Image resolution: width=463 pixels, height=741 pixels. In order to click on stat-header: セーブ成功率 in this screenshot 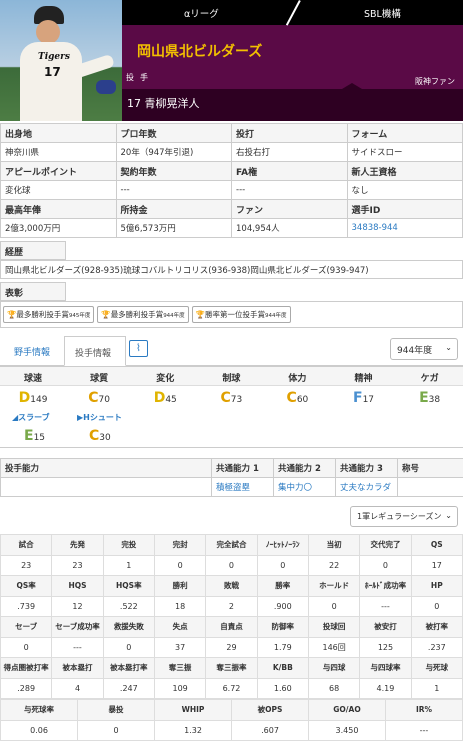, I will do `click(77, 627)`.